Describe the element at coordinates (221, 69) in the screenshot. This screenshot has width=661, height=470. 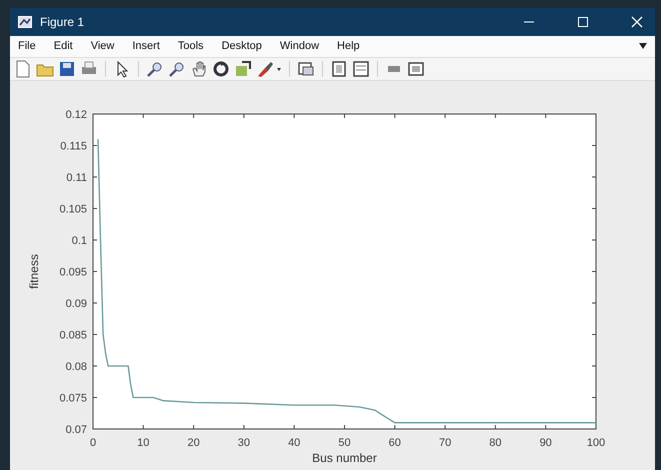
I see `rotate-icon` at that location.